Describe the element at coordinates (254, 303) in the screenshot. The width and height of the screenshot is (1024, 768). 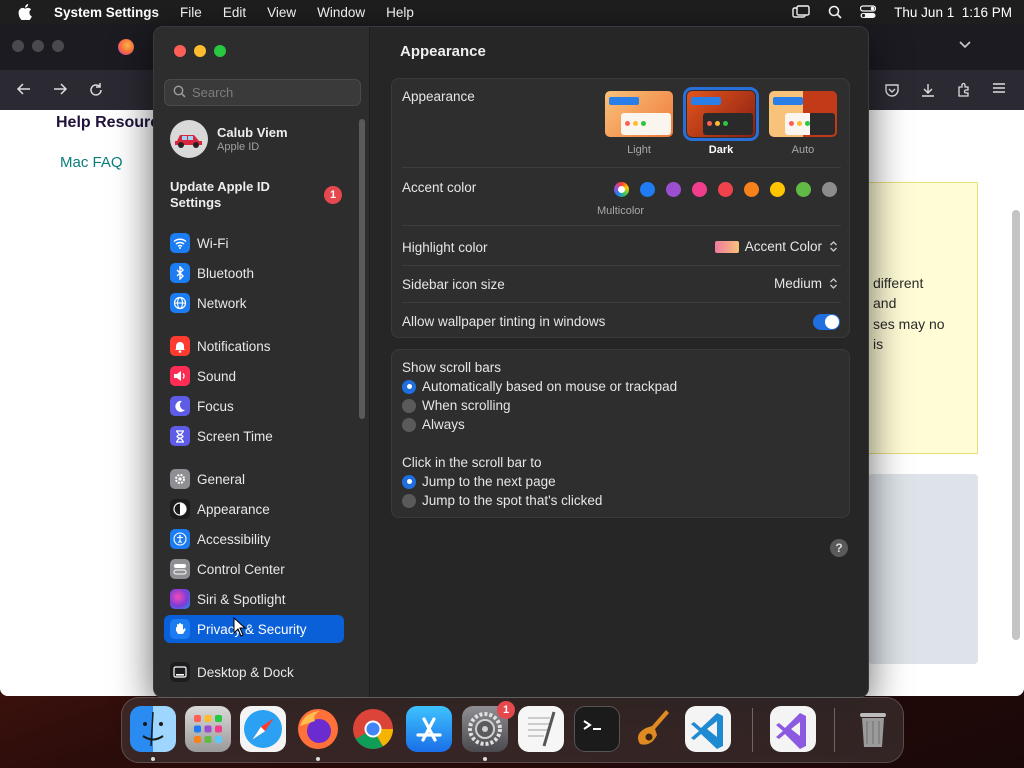
I see `sidebar-item-network: Network` at that location.